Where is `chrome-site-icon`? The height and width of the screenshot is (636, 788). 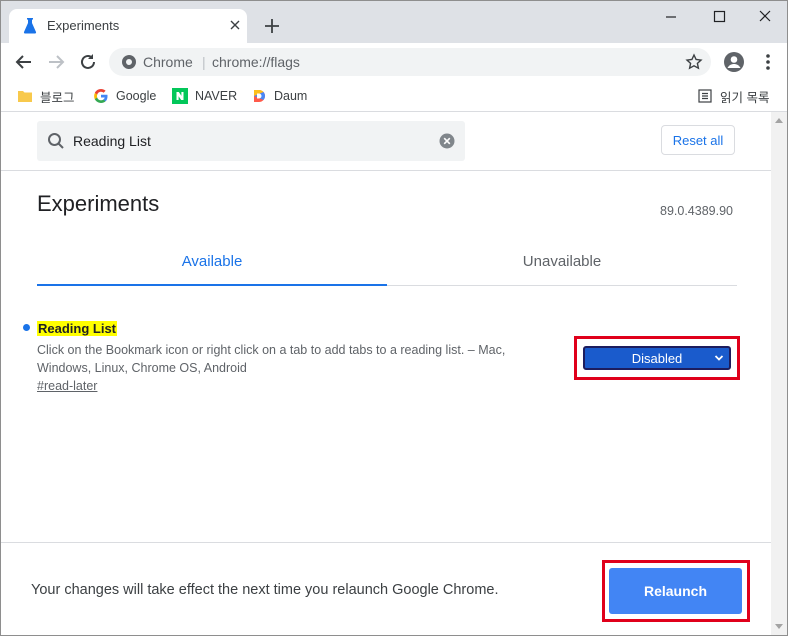 chrome-site-icon is located at coordinates (129, 62).